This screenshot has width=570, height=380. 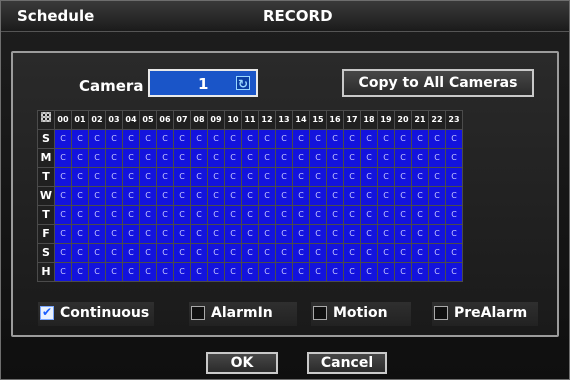 I want to click on day-header: T, so click(x=46, y=177).